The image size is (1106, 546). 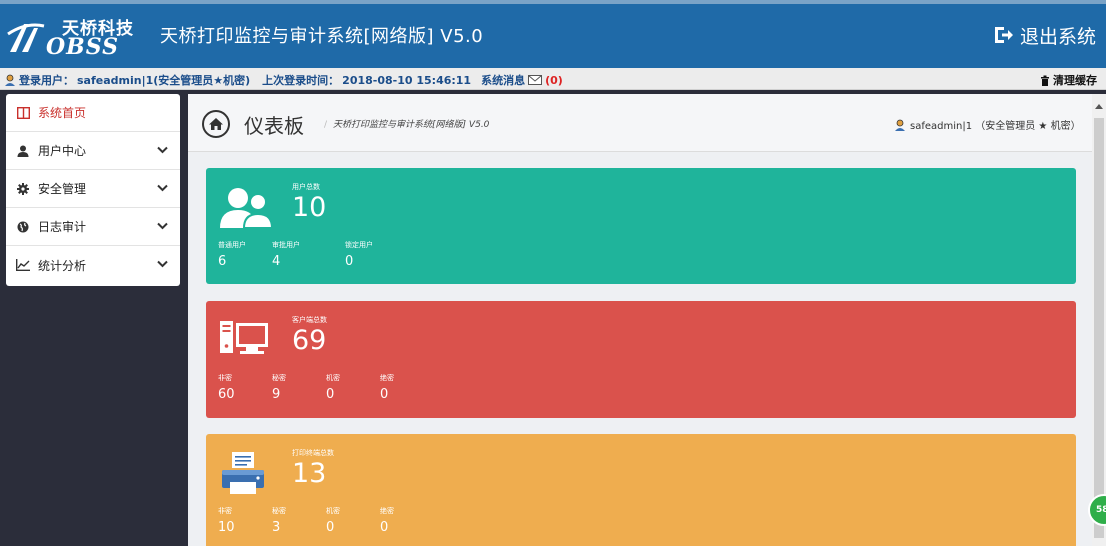 What do you see at coordinates (62, 189) in the screenshot?
I see `sidebar-item-label: 安全管理` at bounding box center [62, 189].